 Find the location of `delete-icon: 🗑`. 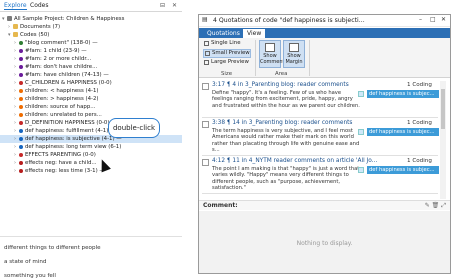

delete-icon: 🗑 is located at coordinates (436, 205).